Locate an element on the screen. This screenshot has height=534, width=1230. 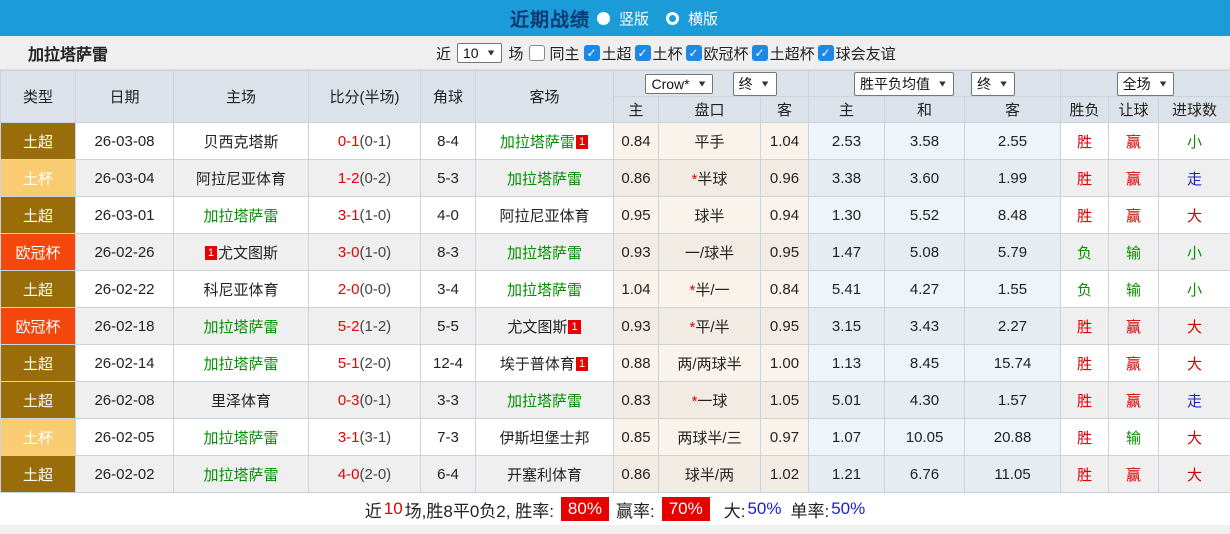
avg-draw-odds: 3.43 is located at coordinates (925, 326).